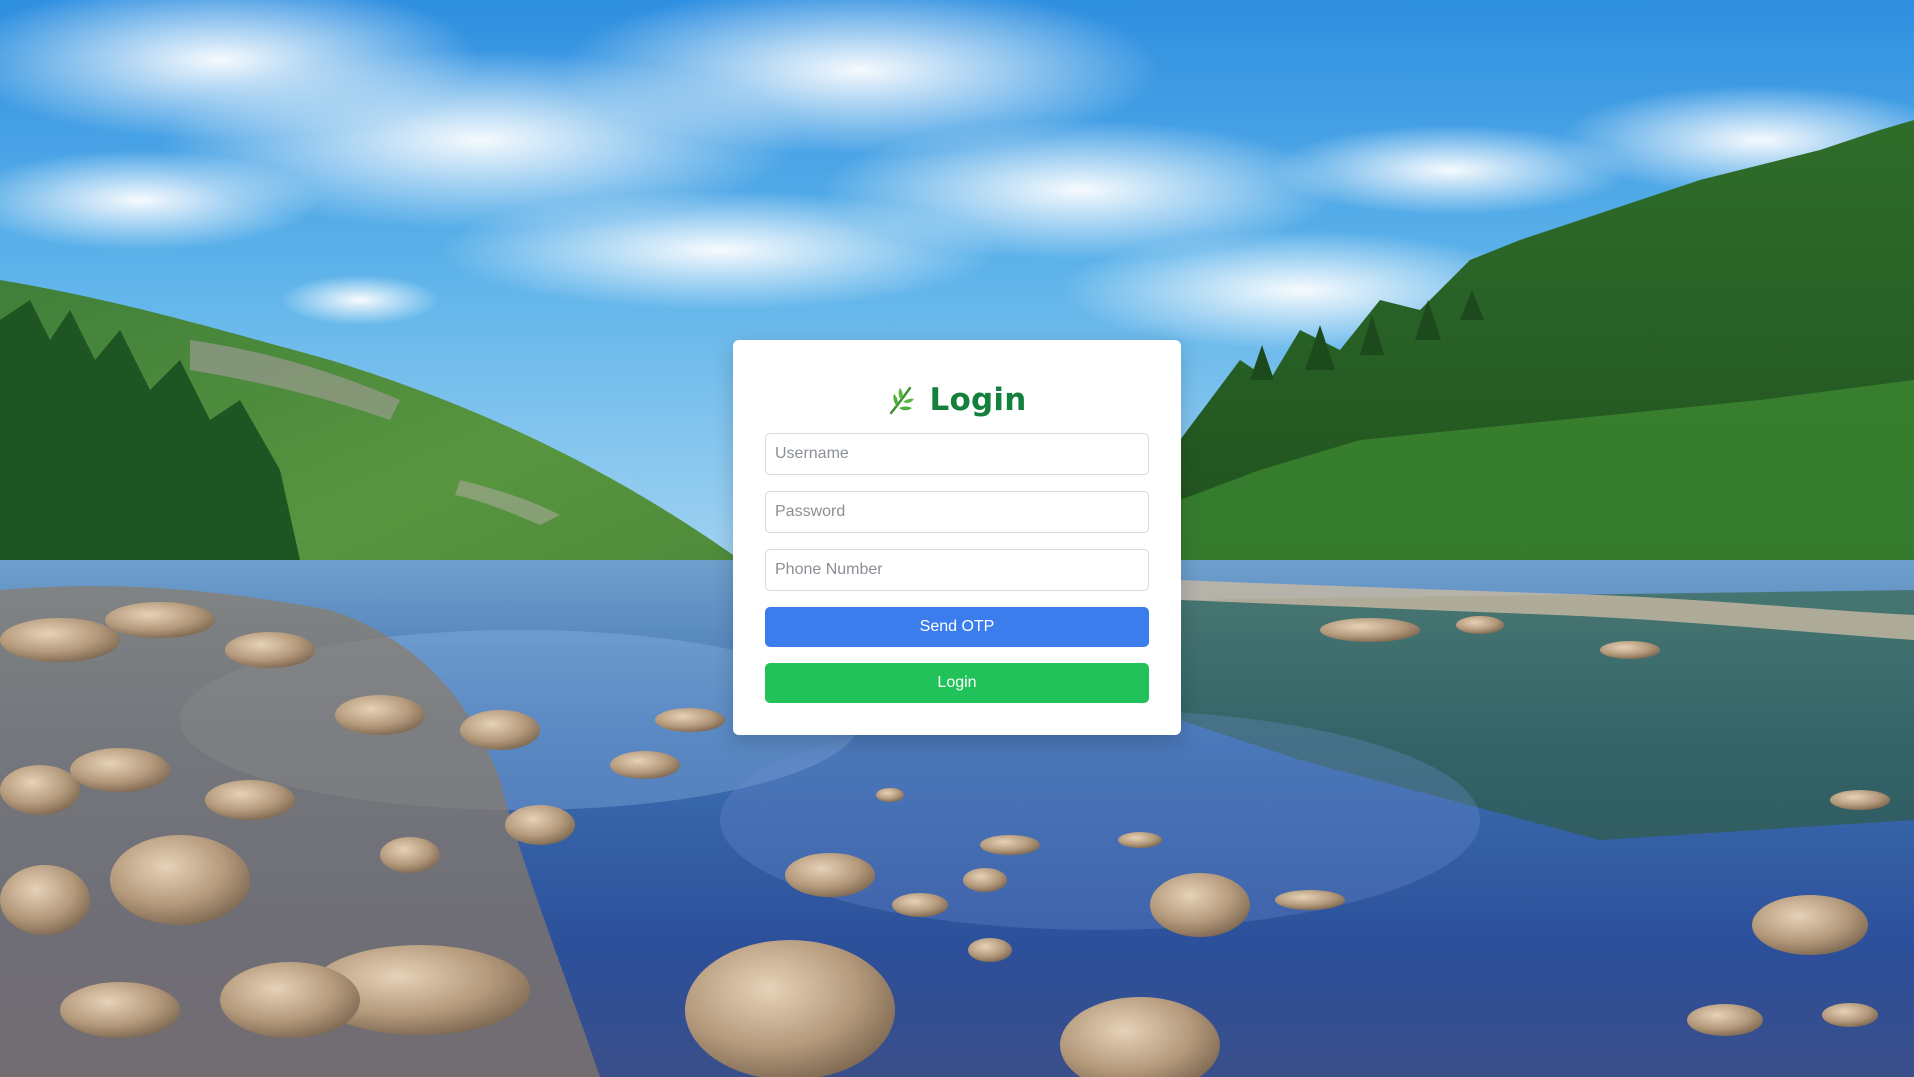 Image resolution: width=1914 pixels, height=1077 pixels. Describe the element at coordinates (957, 683) in the screenshot. I see `login-button: Login` at that location.